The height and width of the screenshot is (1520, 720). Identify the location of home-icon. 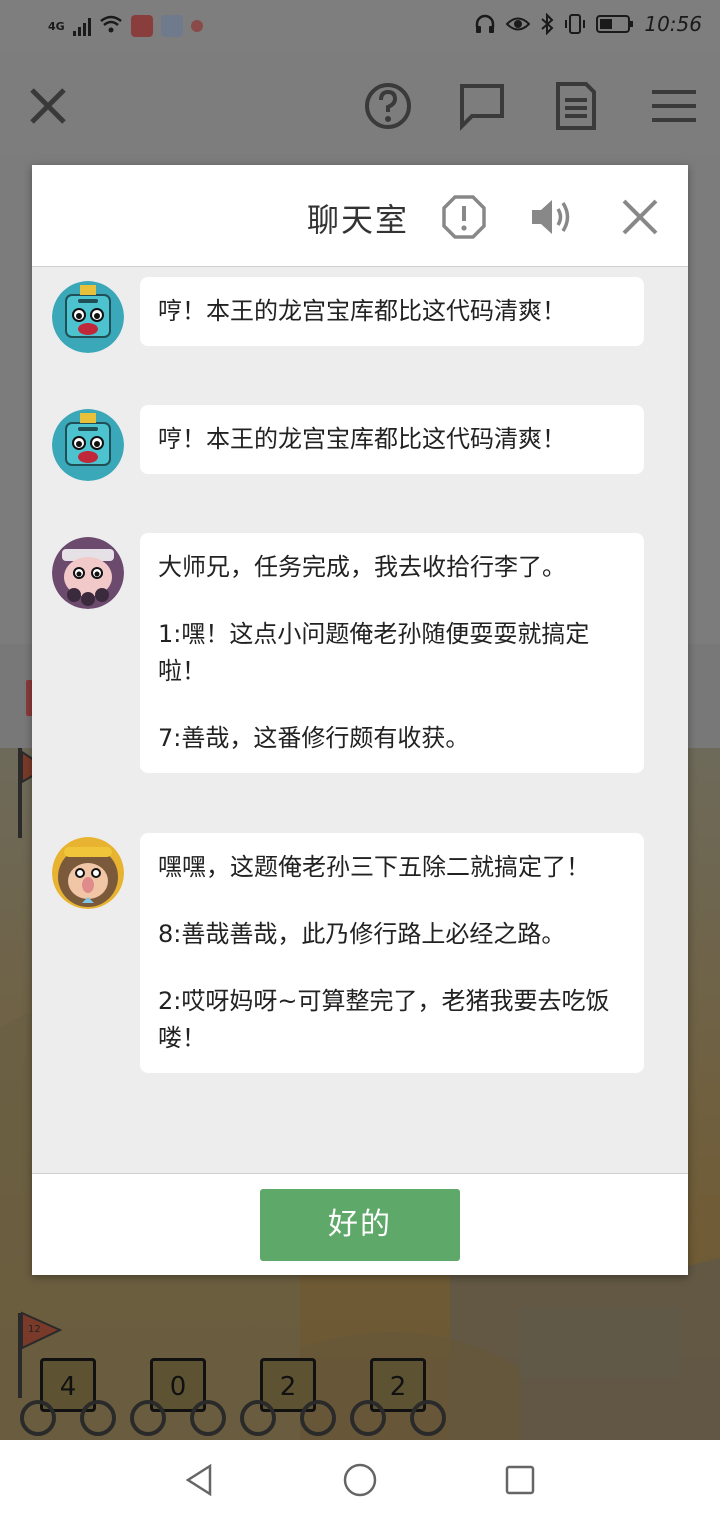
(360, 1480).